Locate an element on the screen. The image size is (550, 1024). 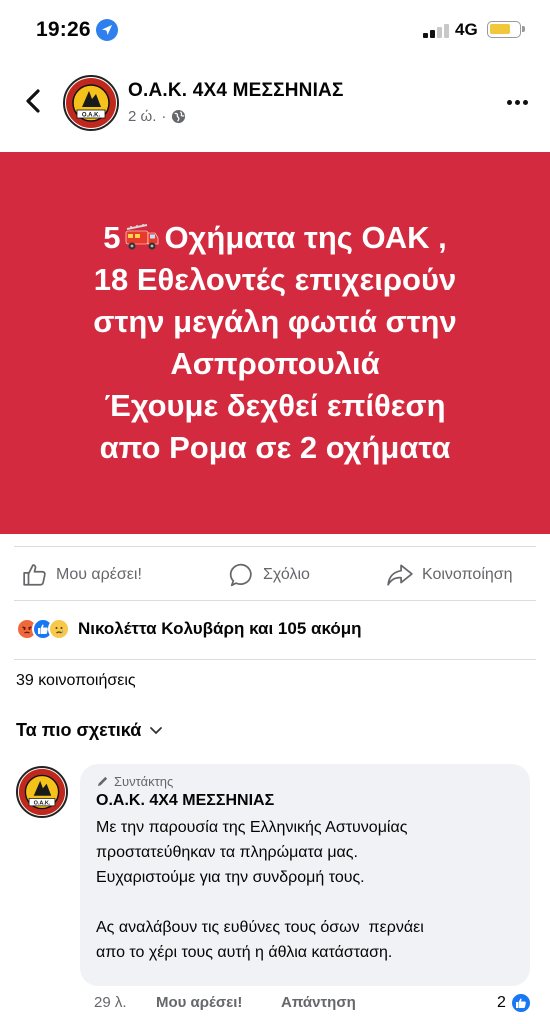
comment-time: 29 λ. is located at coordinates (110, 1002).